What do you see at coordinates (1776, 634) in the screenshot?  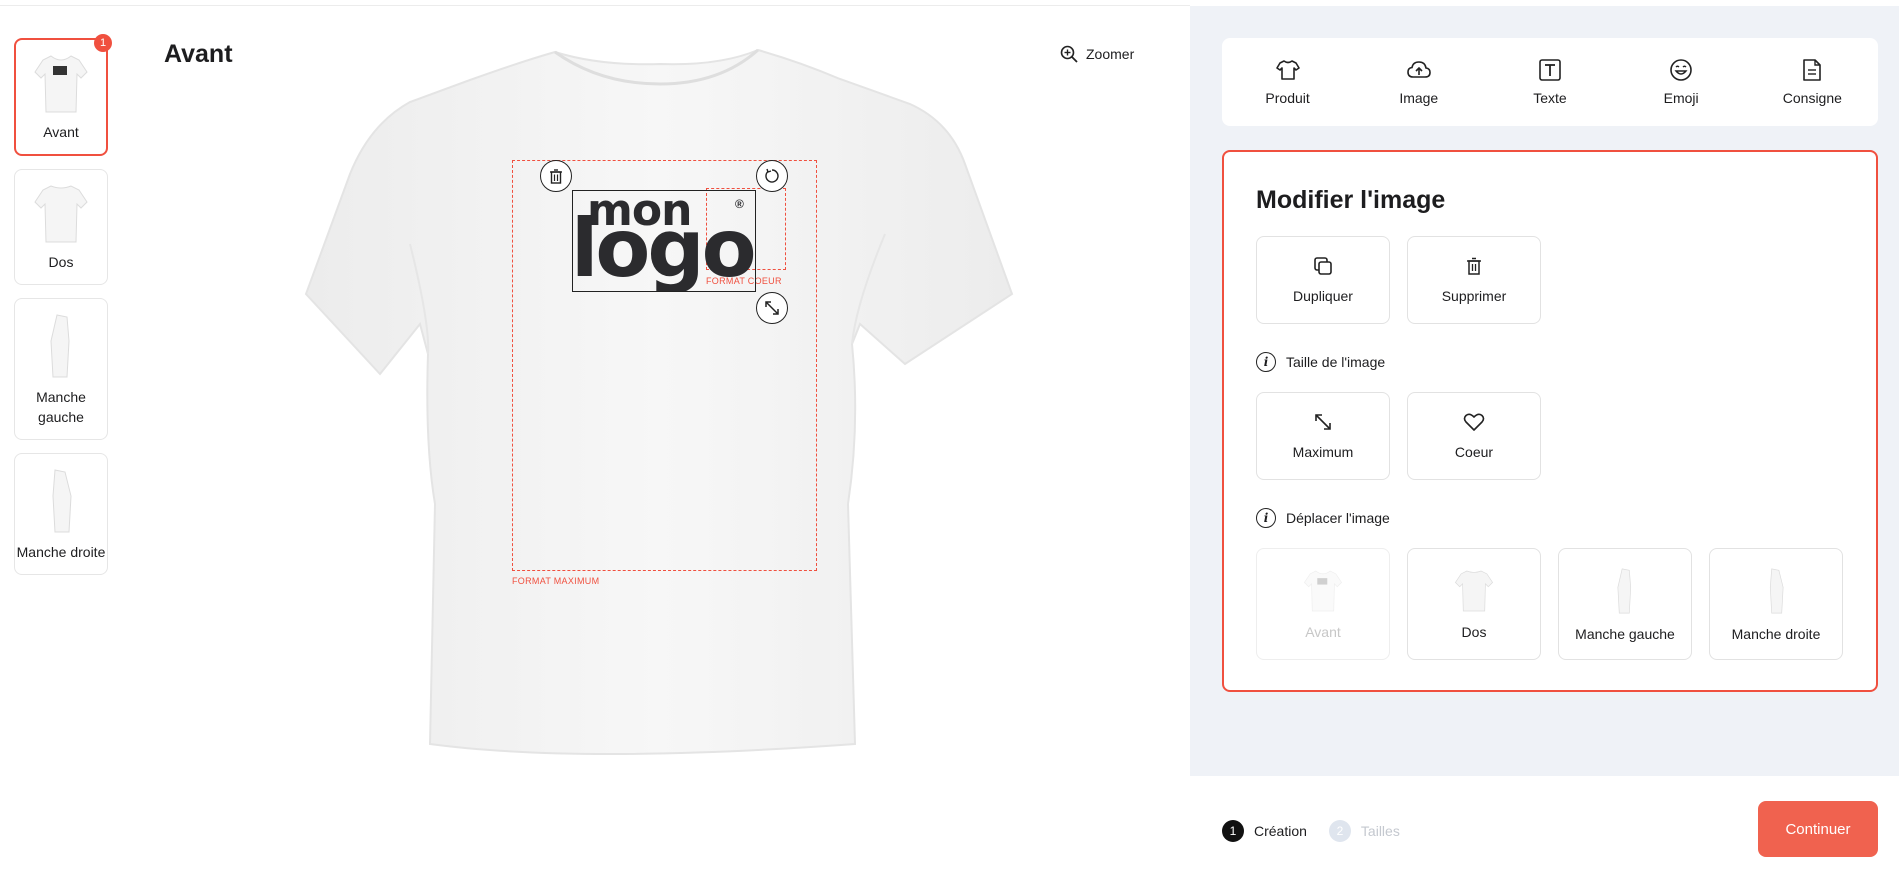 I see `move-target-label: Manche droite` at bounding box center [1776, 634].